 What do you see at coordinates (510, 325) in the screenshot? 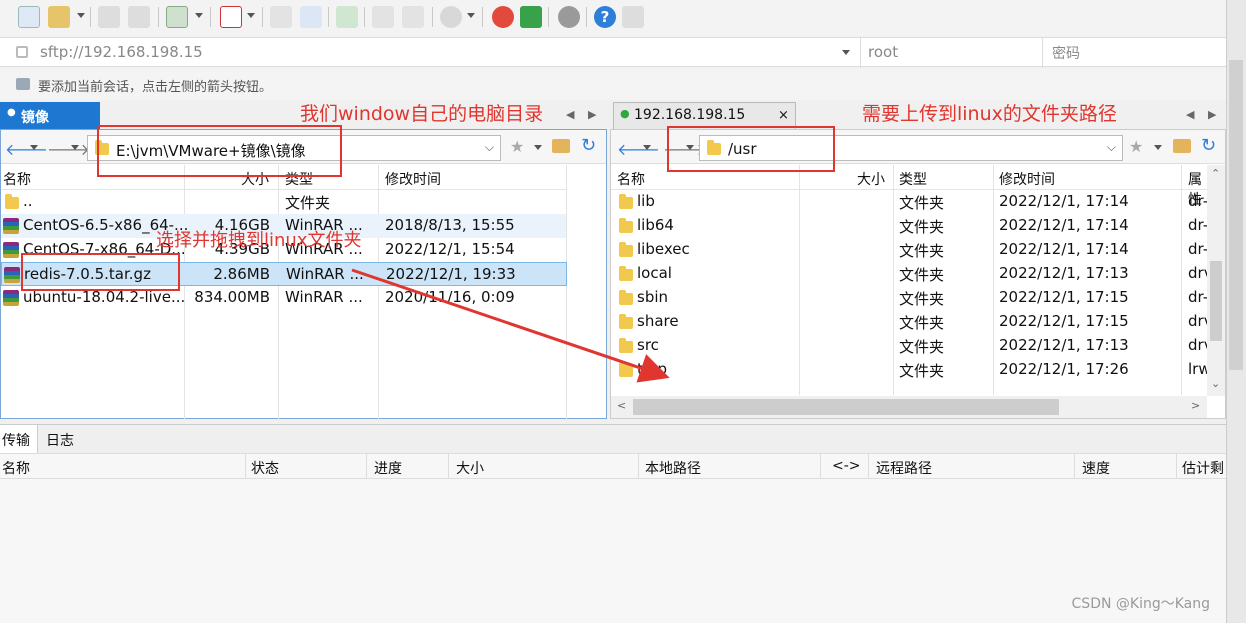
I see `drag-arrow` at bounding box center [510, 325].